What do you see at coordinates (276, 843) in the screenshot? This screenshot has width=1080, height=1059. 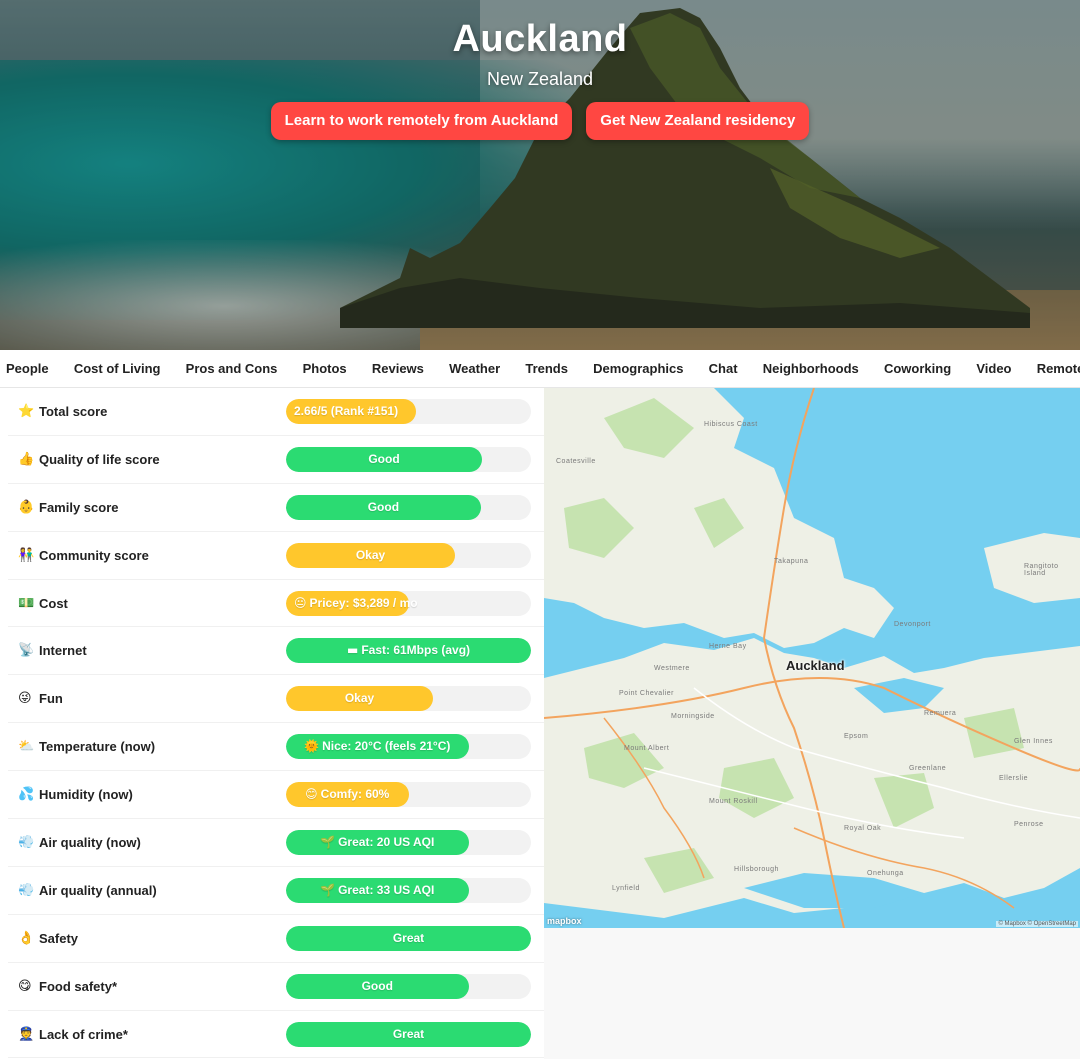 I see `score-row: 💨 Air quality (now) 🌱 Great: 20 US AQI` at bounding box center [276, 843].